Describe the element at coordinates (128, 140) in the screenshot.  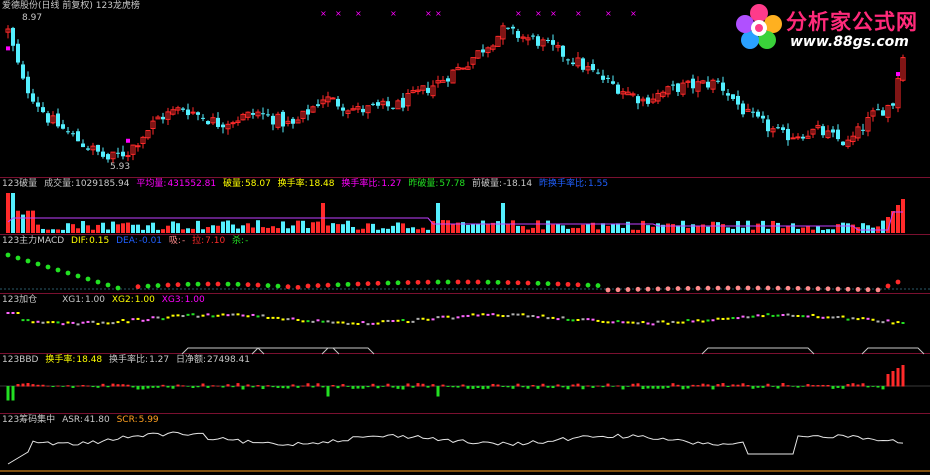
I see `price-marker` at that location.